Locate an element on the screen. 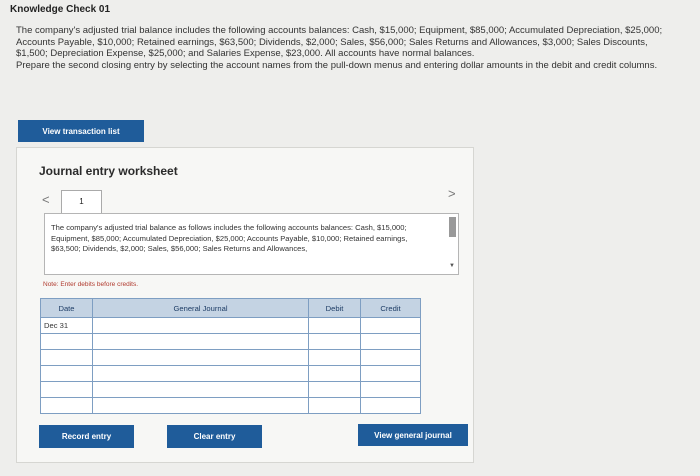  journal-header-row: Date General Journal Debit Credit is located at coordinates (230, 308).